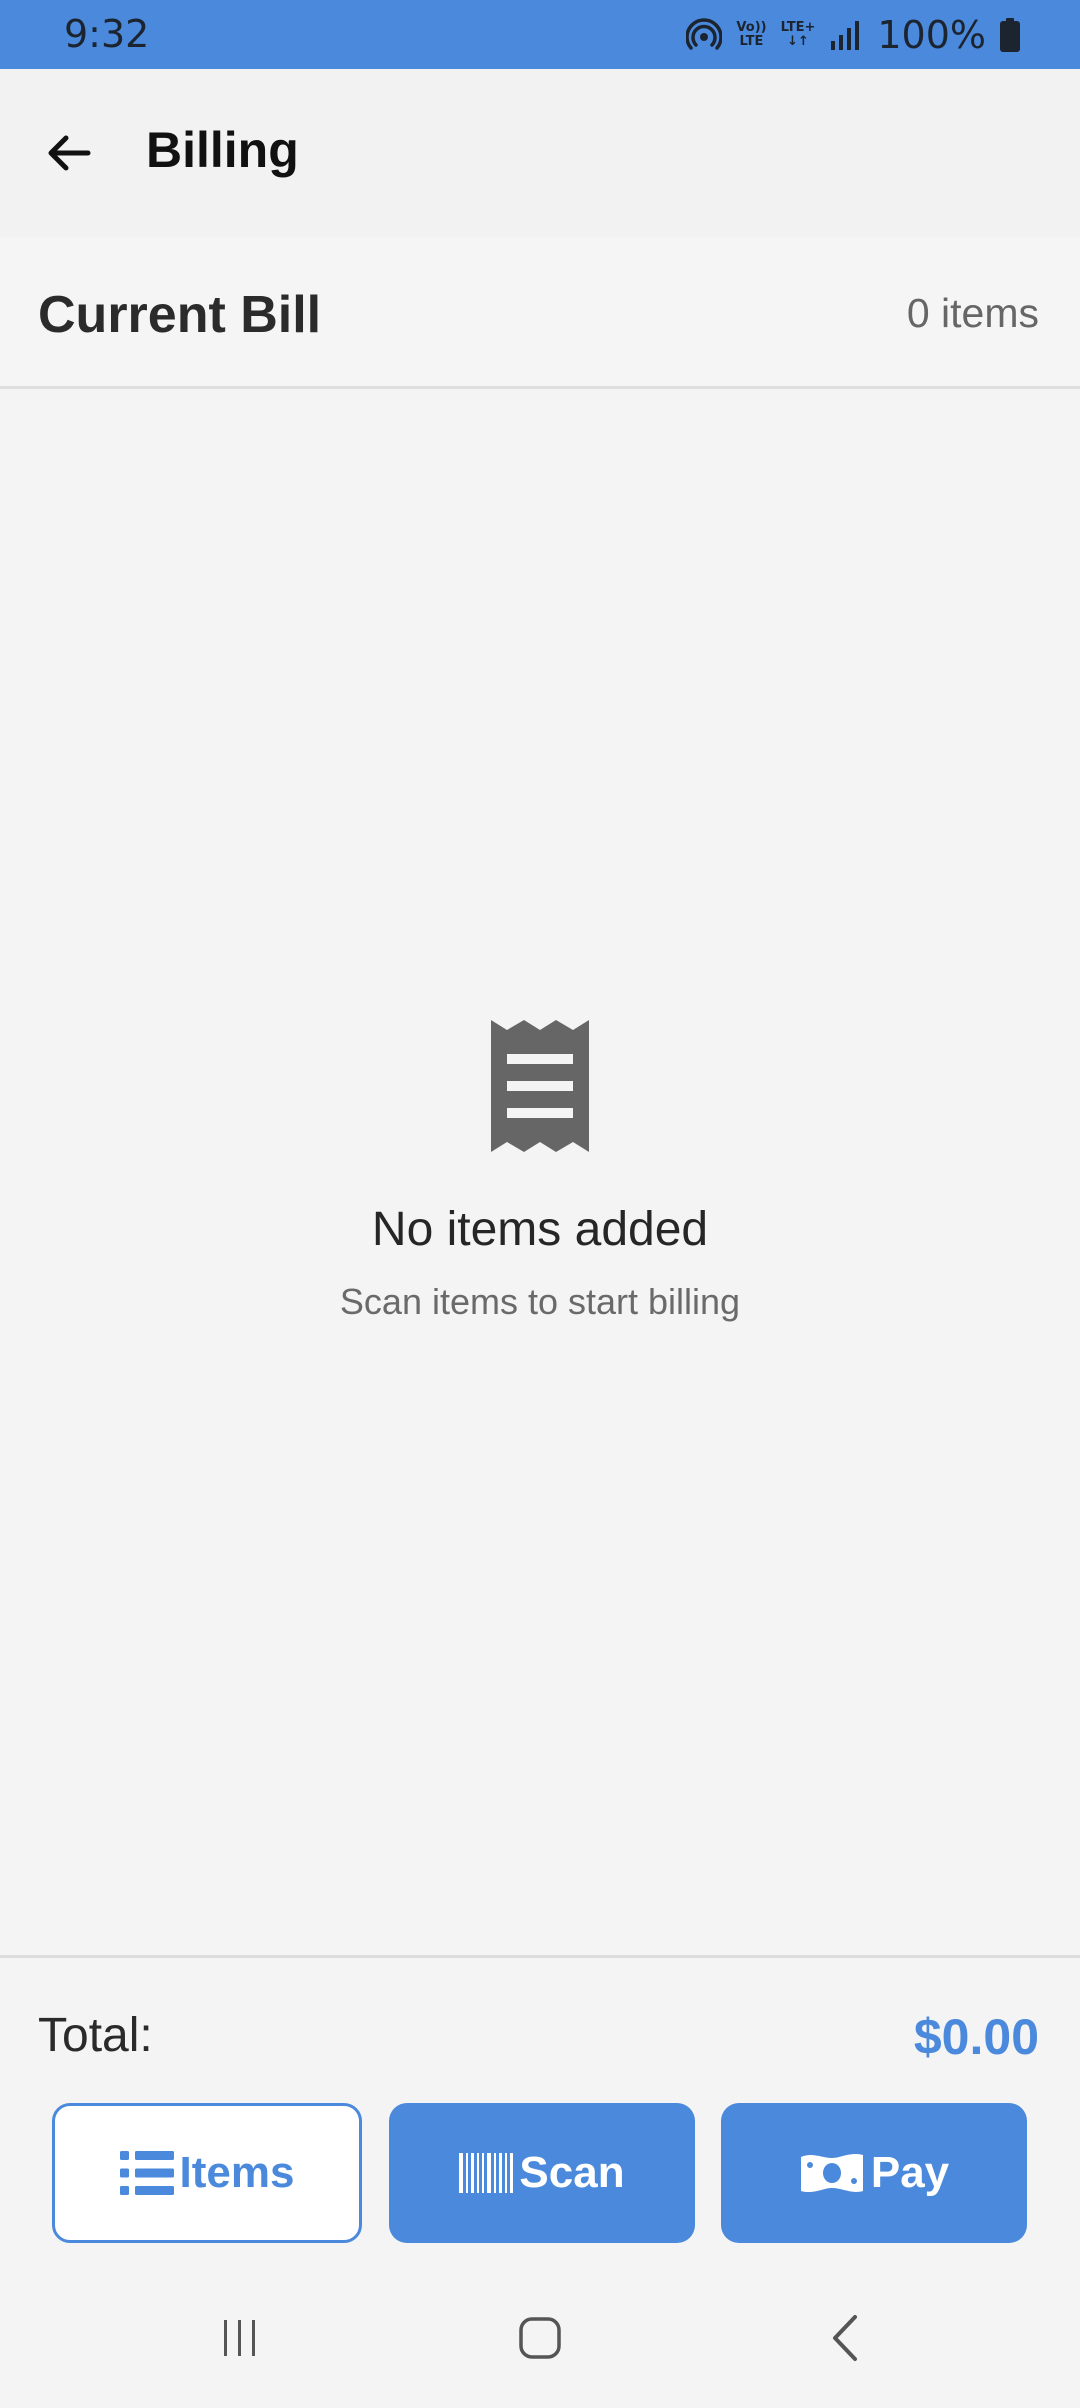 This screenshot has height=2408, width=1080. Describe the element at coordinates (540, 1229) in the screenshot. I see `empty-title: No items added` at that location.